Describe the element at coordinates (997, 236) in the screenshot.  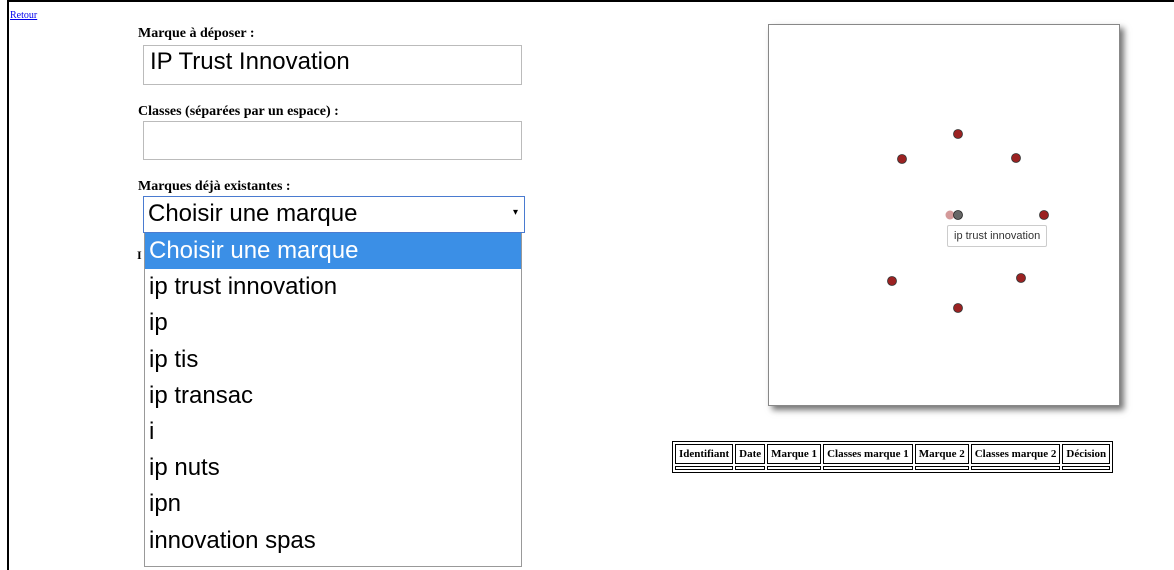
I see `node-tooltip: ip trust innovation` at that location.